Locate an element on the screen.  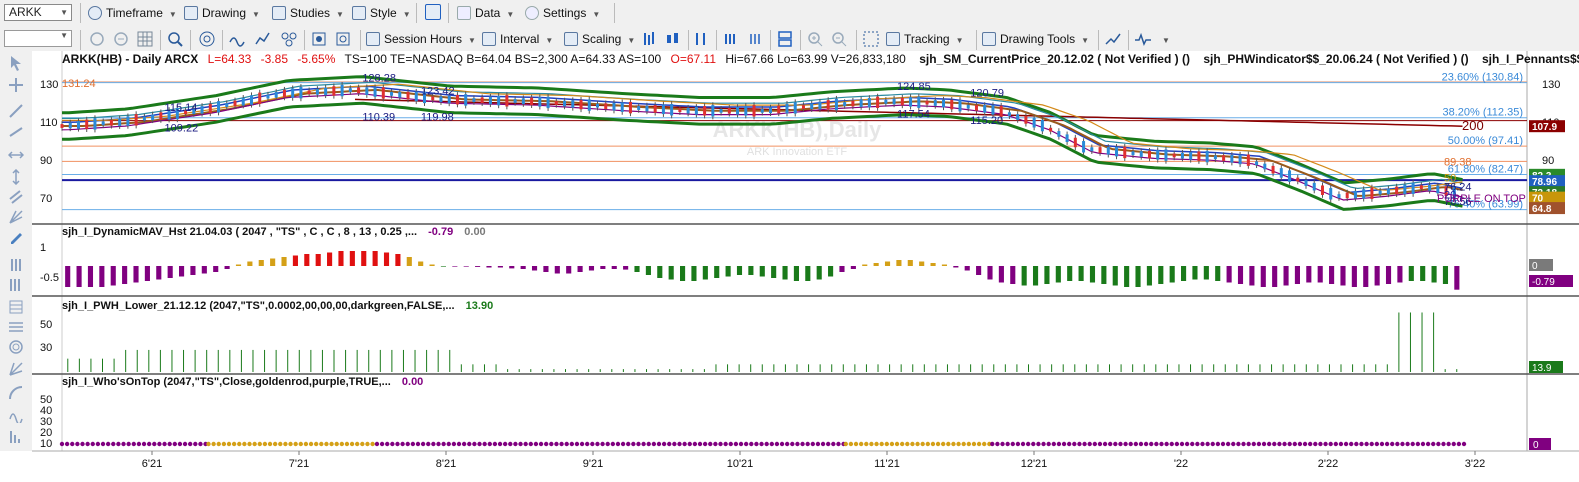
grid-icon is located at coordinates (145, 39).